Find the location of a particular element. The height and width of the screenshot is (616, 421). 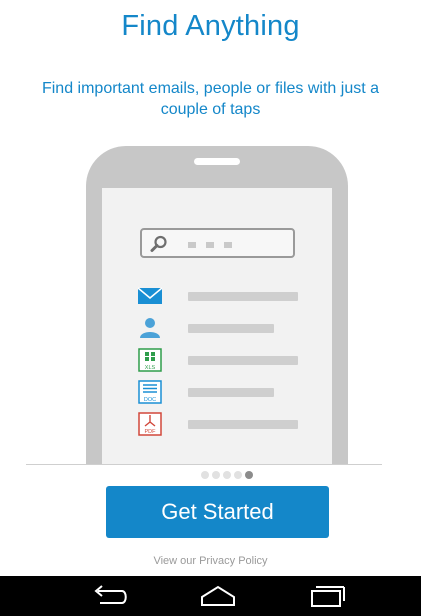

page-indicator is located at coordinates (227, 476).